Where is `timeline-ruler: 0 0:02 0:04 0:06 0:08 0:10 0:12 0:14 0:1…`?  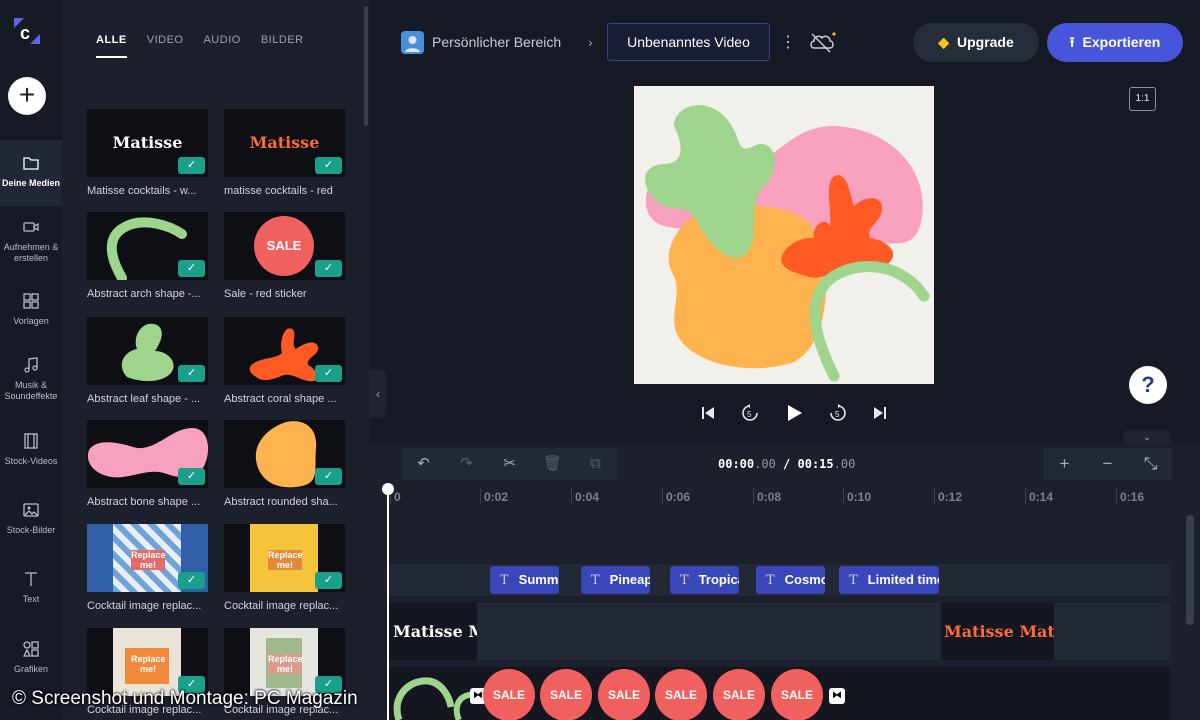 timeline-ruler: 0 0:02 0:04 0:06 0:08 0:10 0:12 0:14 0:1… is located at coordinates (781, 498).